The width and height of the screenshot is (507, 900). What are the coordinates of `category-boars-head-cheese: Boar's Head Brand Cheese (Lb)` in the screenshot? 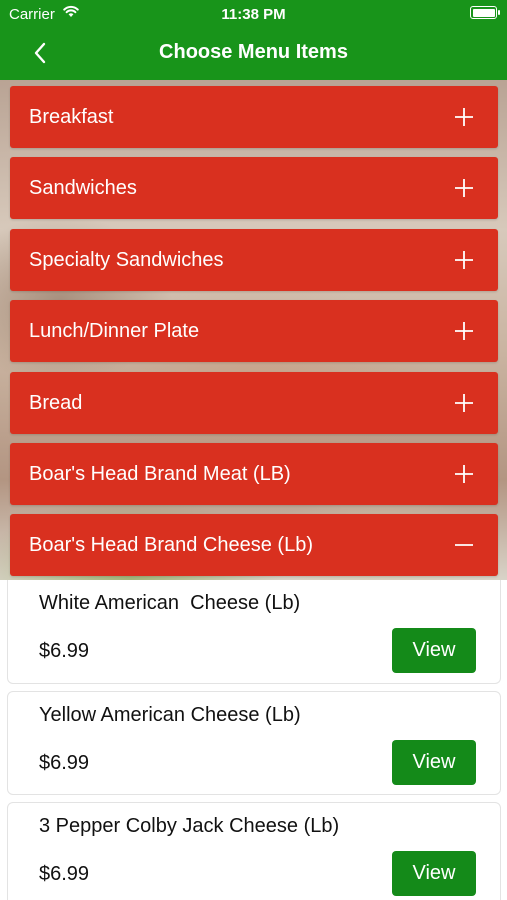 It's located at (254, 545).